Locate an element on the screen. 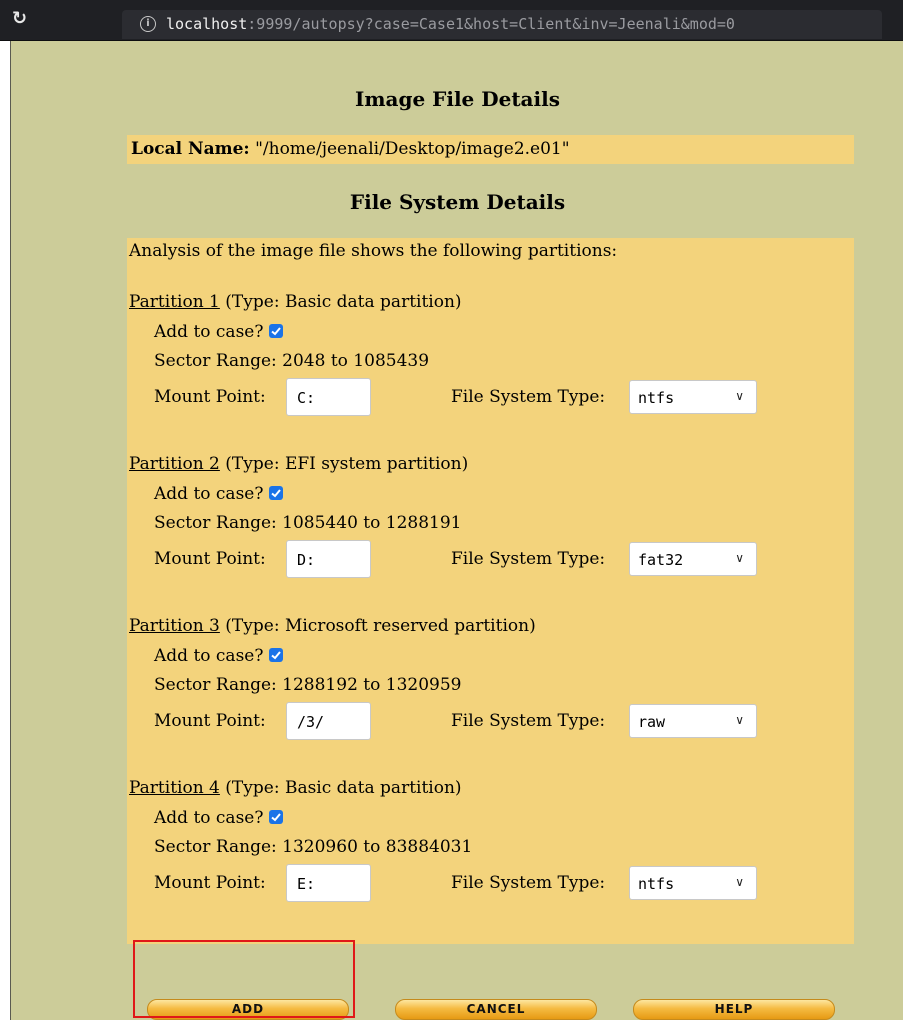  cancel-button: CANCEL is located at coordinates (496, 1009).